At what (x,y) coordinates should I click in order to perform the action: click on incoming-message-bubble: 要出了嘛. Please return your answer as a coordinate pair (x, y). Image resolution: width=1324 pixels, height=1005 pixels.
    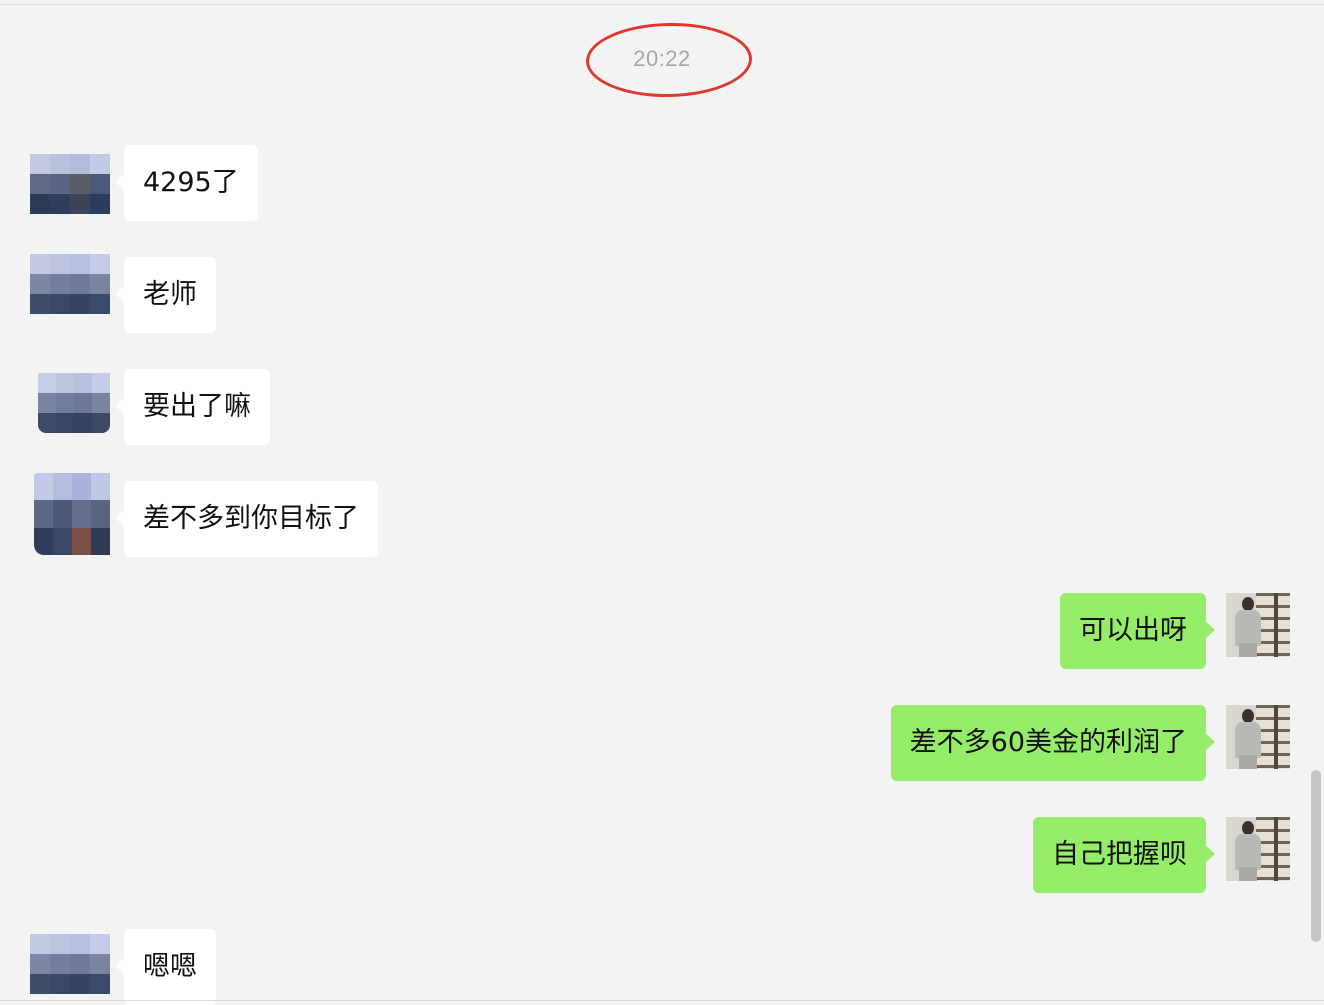
    Looking at the image, I should click on (192, 407).